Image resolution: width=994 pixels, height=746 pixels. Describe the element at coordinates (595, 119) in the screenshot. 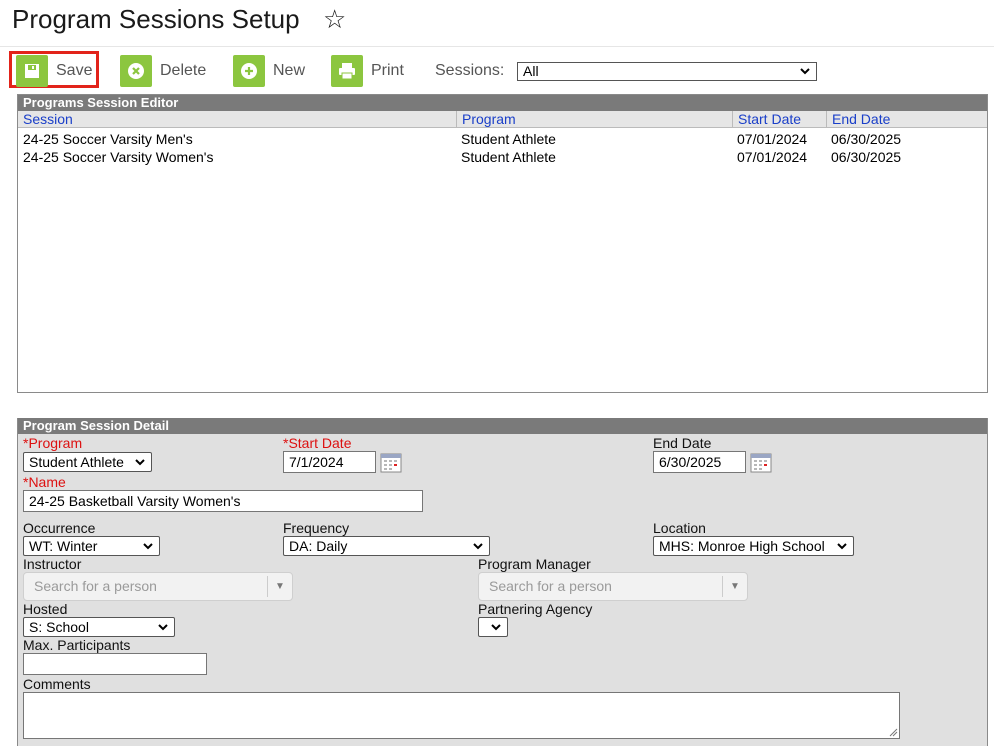

I see `column-program: Program` at that location.